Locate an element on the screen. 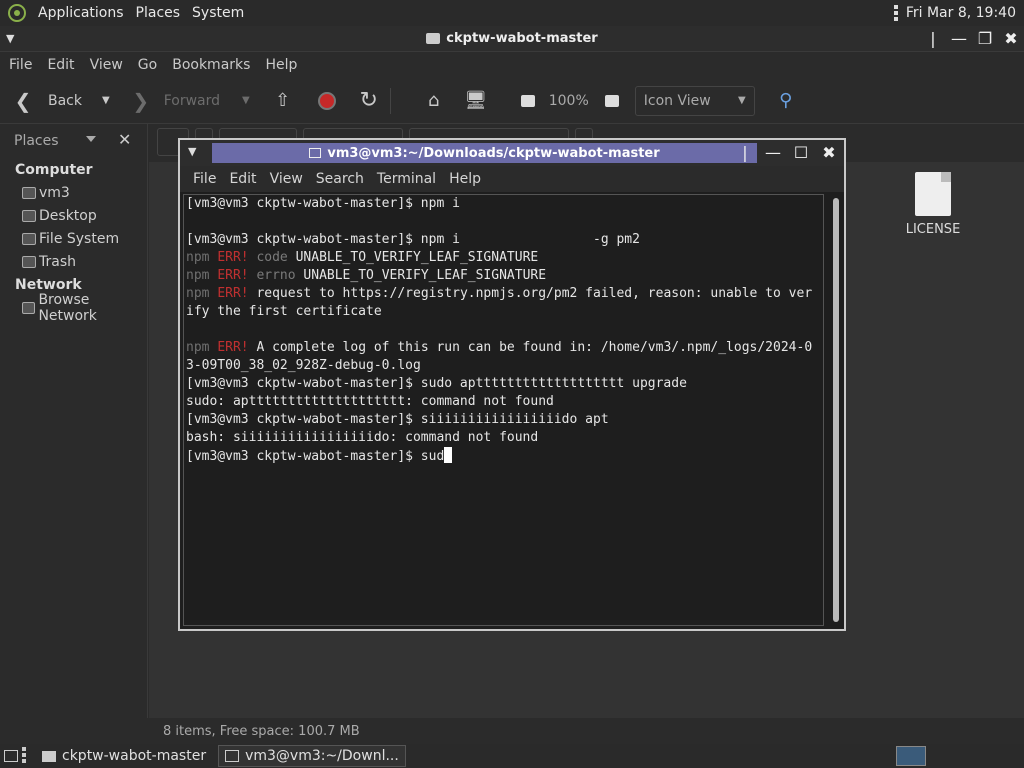  zoom-in-icon is located at coordinates (612, 101).